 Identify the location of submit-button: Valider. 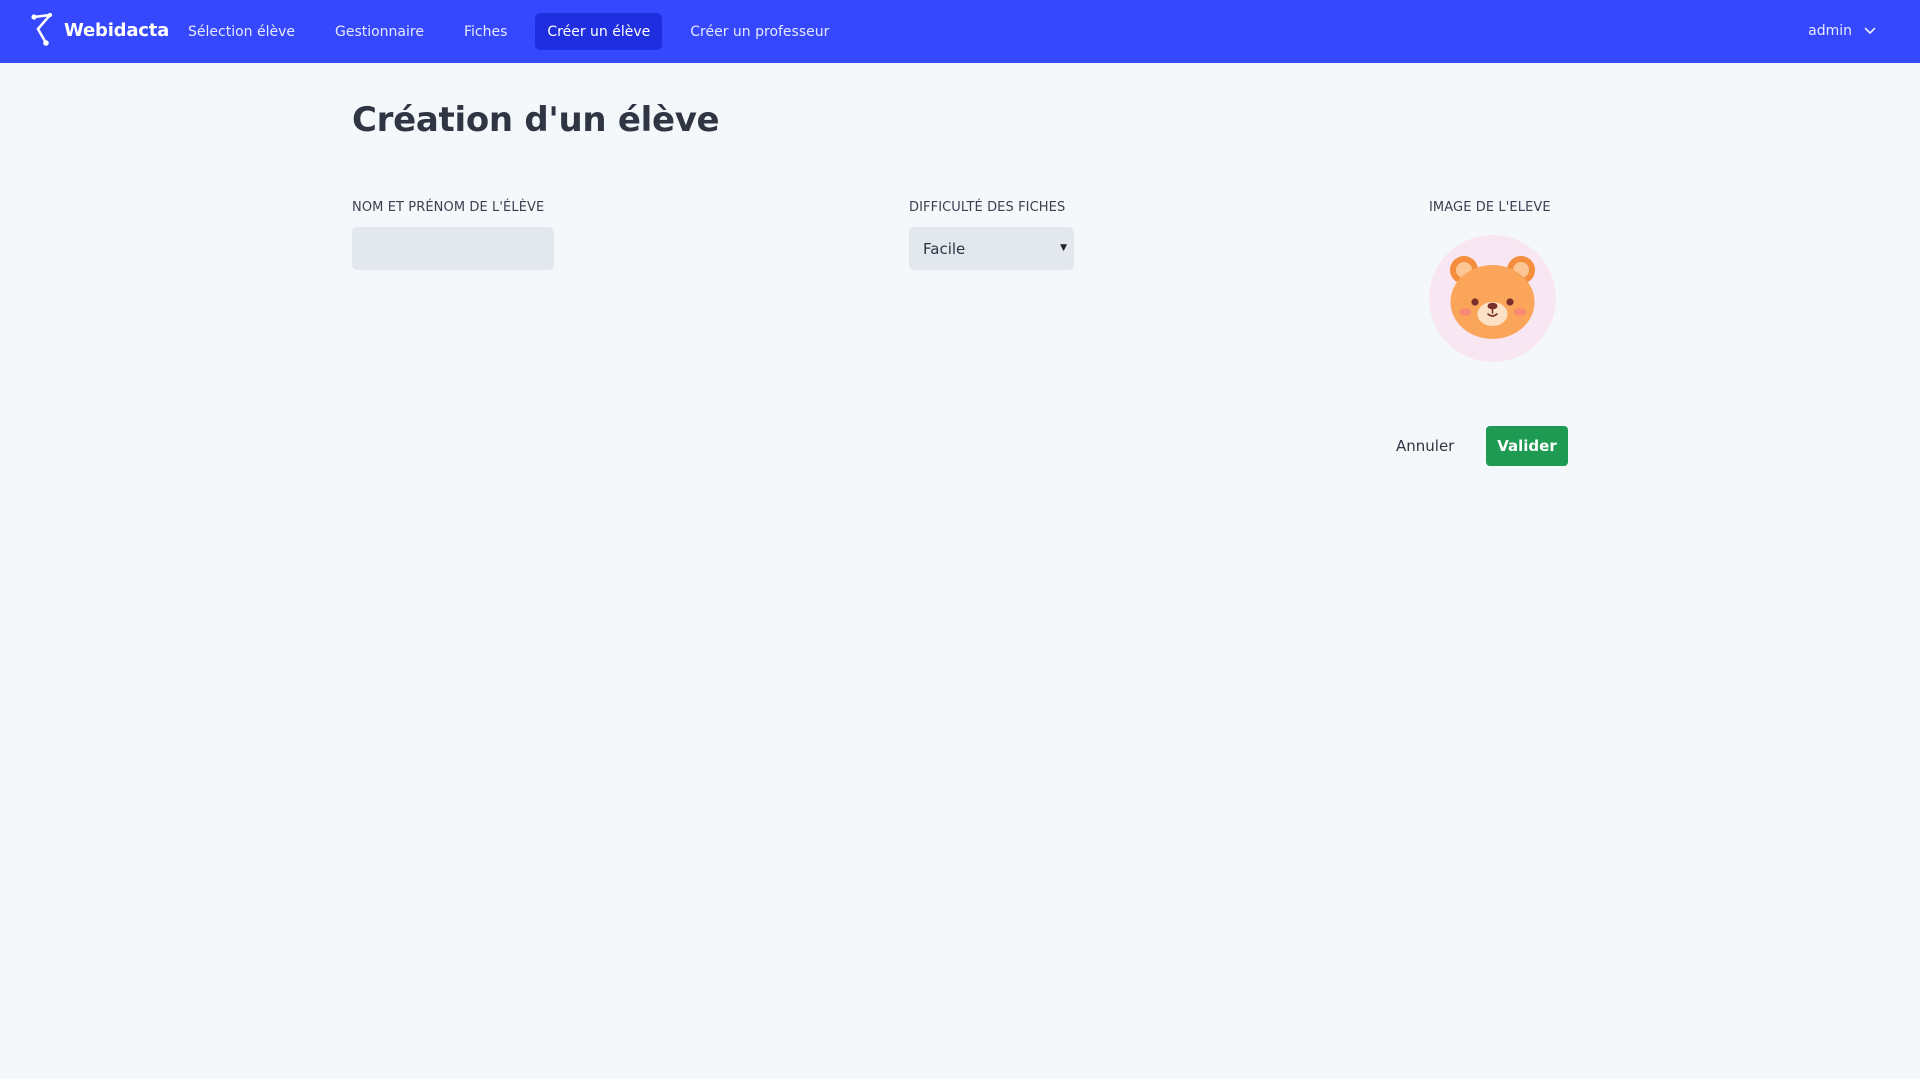
(1527, 446).